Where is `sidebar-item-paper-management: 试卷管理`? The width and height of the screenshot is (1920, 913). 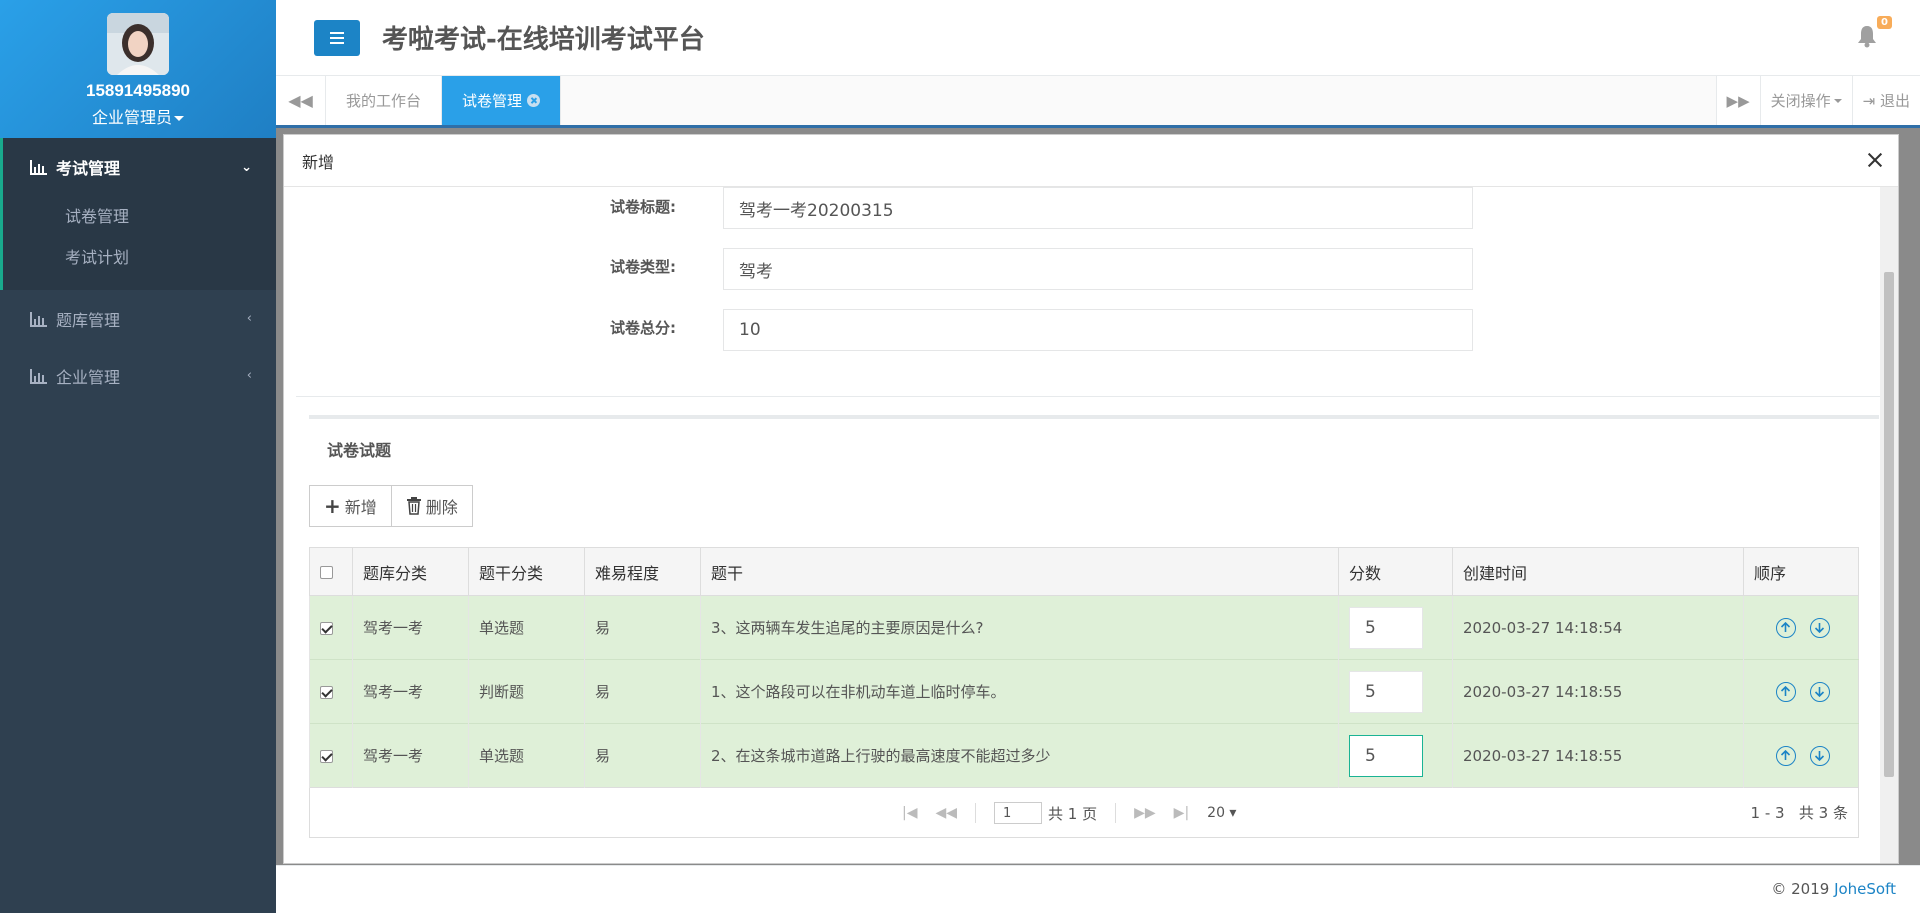 sidebar-item-paper-management: 试卷管理 is located at coordinates (139, 216).